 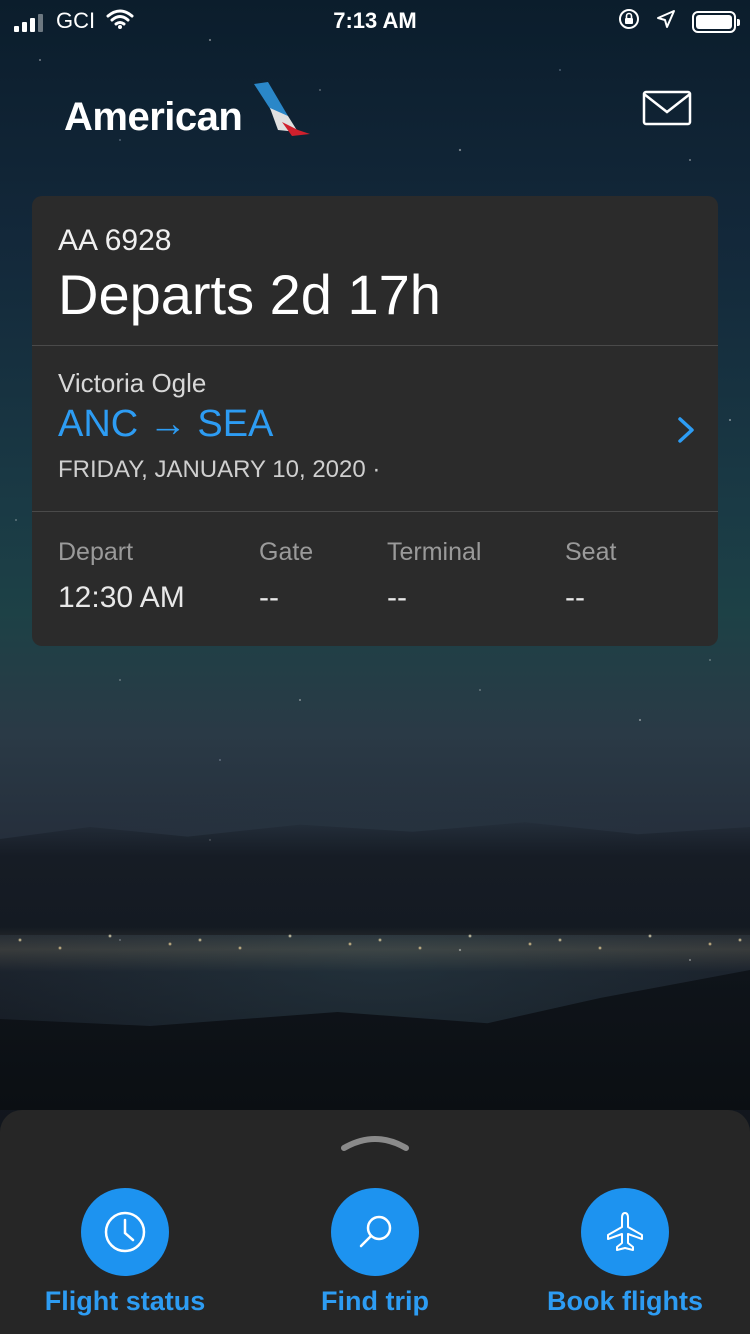 What do you see at coordinates (375, 1142) in the screenshot?
I see `chevron-up-icon` at bounding box center [375, 1142].